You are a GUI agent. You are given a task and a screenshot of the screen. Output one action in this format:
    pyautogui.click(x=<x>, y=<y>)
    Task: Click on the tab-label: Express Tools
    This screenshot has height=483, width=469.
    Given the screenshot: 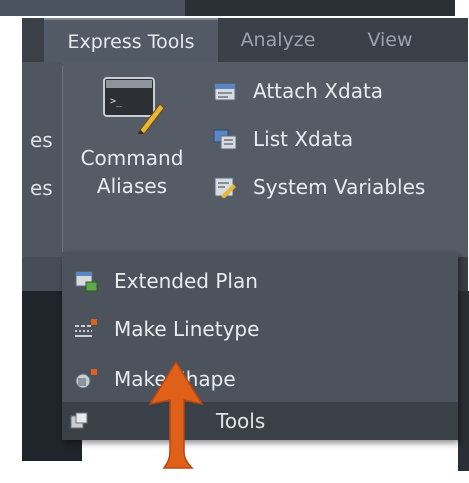 What is the action you would take?
    pyautogui.click(x=131, y=42)
    